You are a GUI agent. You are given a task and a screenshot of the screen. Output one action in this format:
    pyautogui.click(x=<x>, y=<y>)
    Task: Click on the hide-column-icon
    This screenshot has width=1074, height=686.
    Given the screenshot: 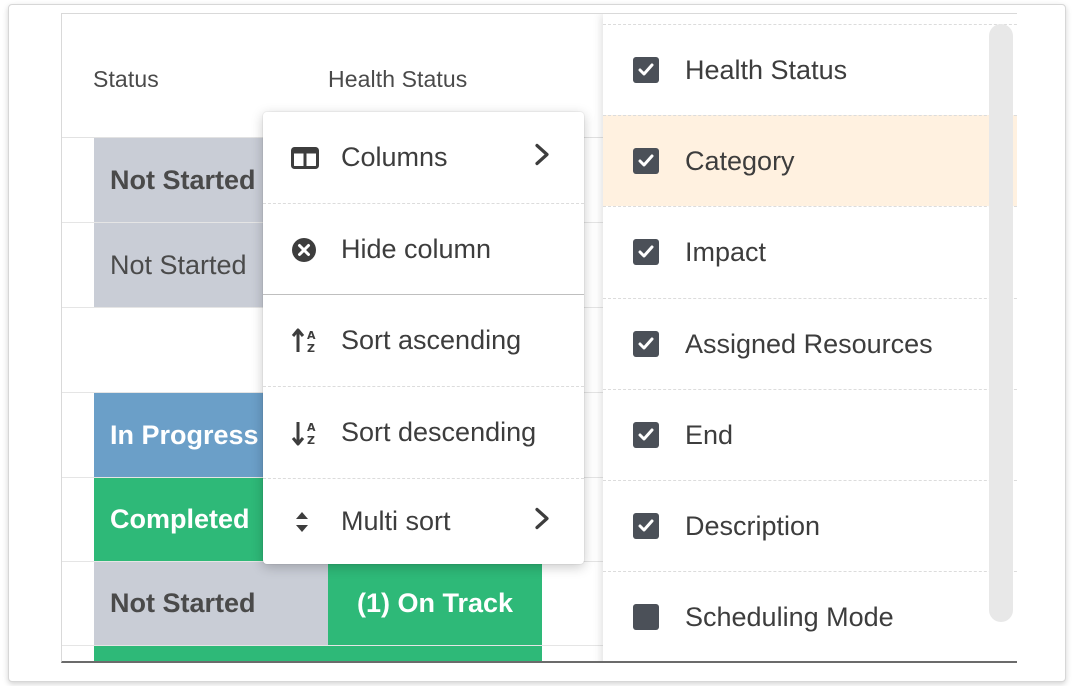 What is the action you would take?
    pyautogui.click(x=309, y=250)
    